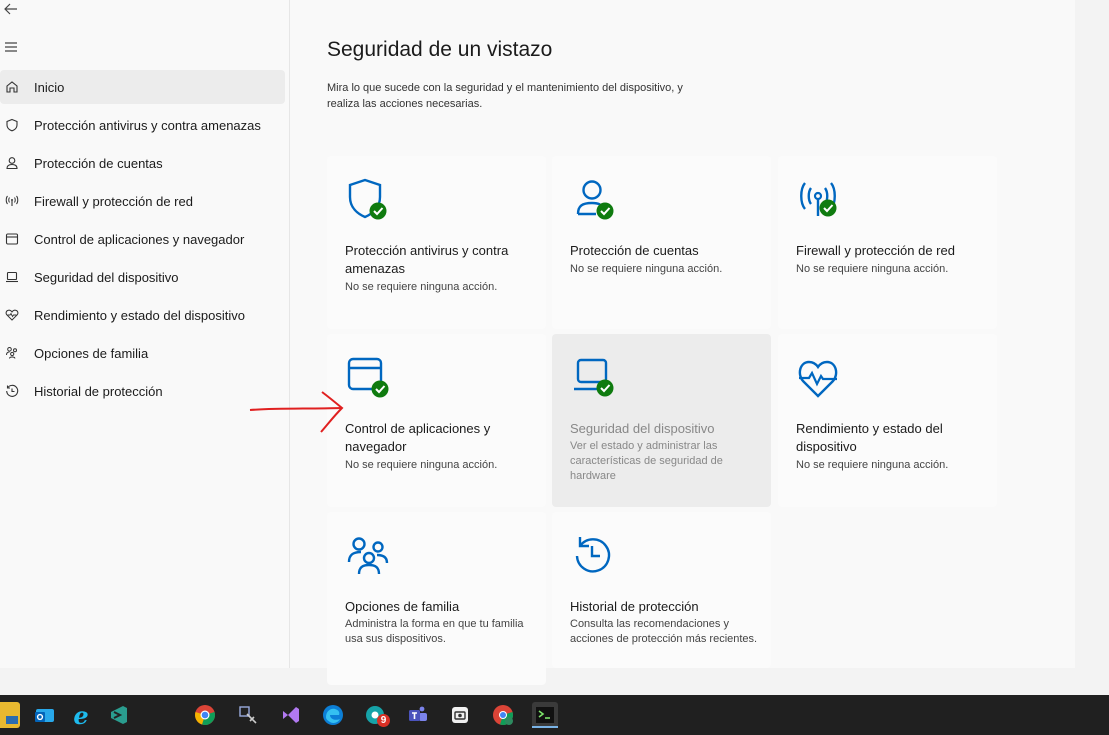 This screenshot has height=735, width=1109. I want to click on chrome-badge-icon: 9, so click(376, 715).